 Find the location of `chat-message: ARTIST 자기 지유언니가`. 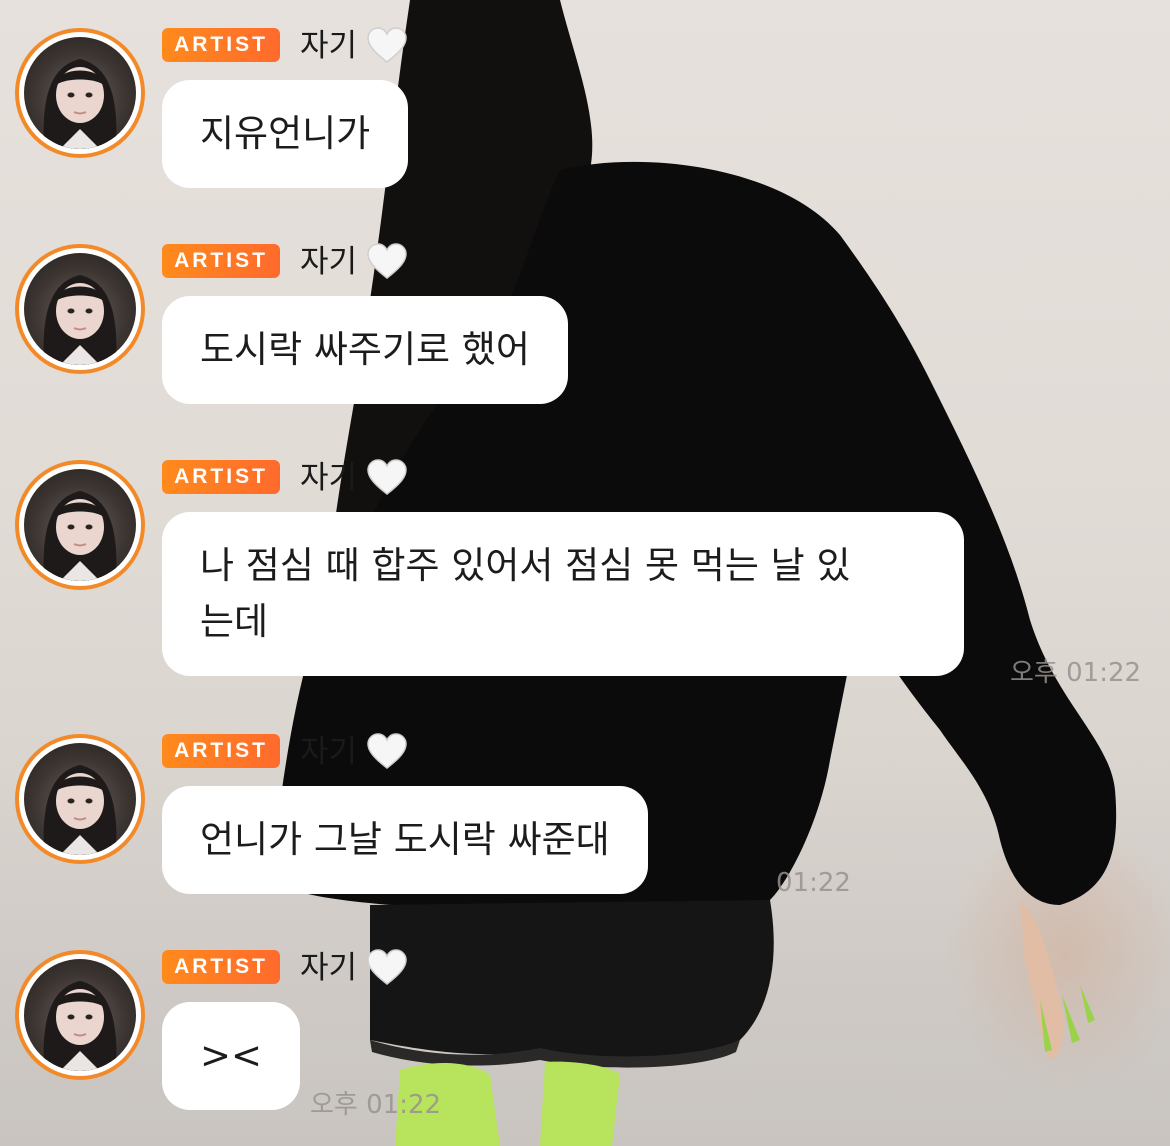

chat-message: ARTIST 자기 지유언니가 is located at coordinates (585, 112).